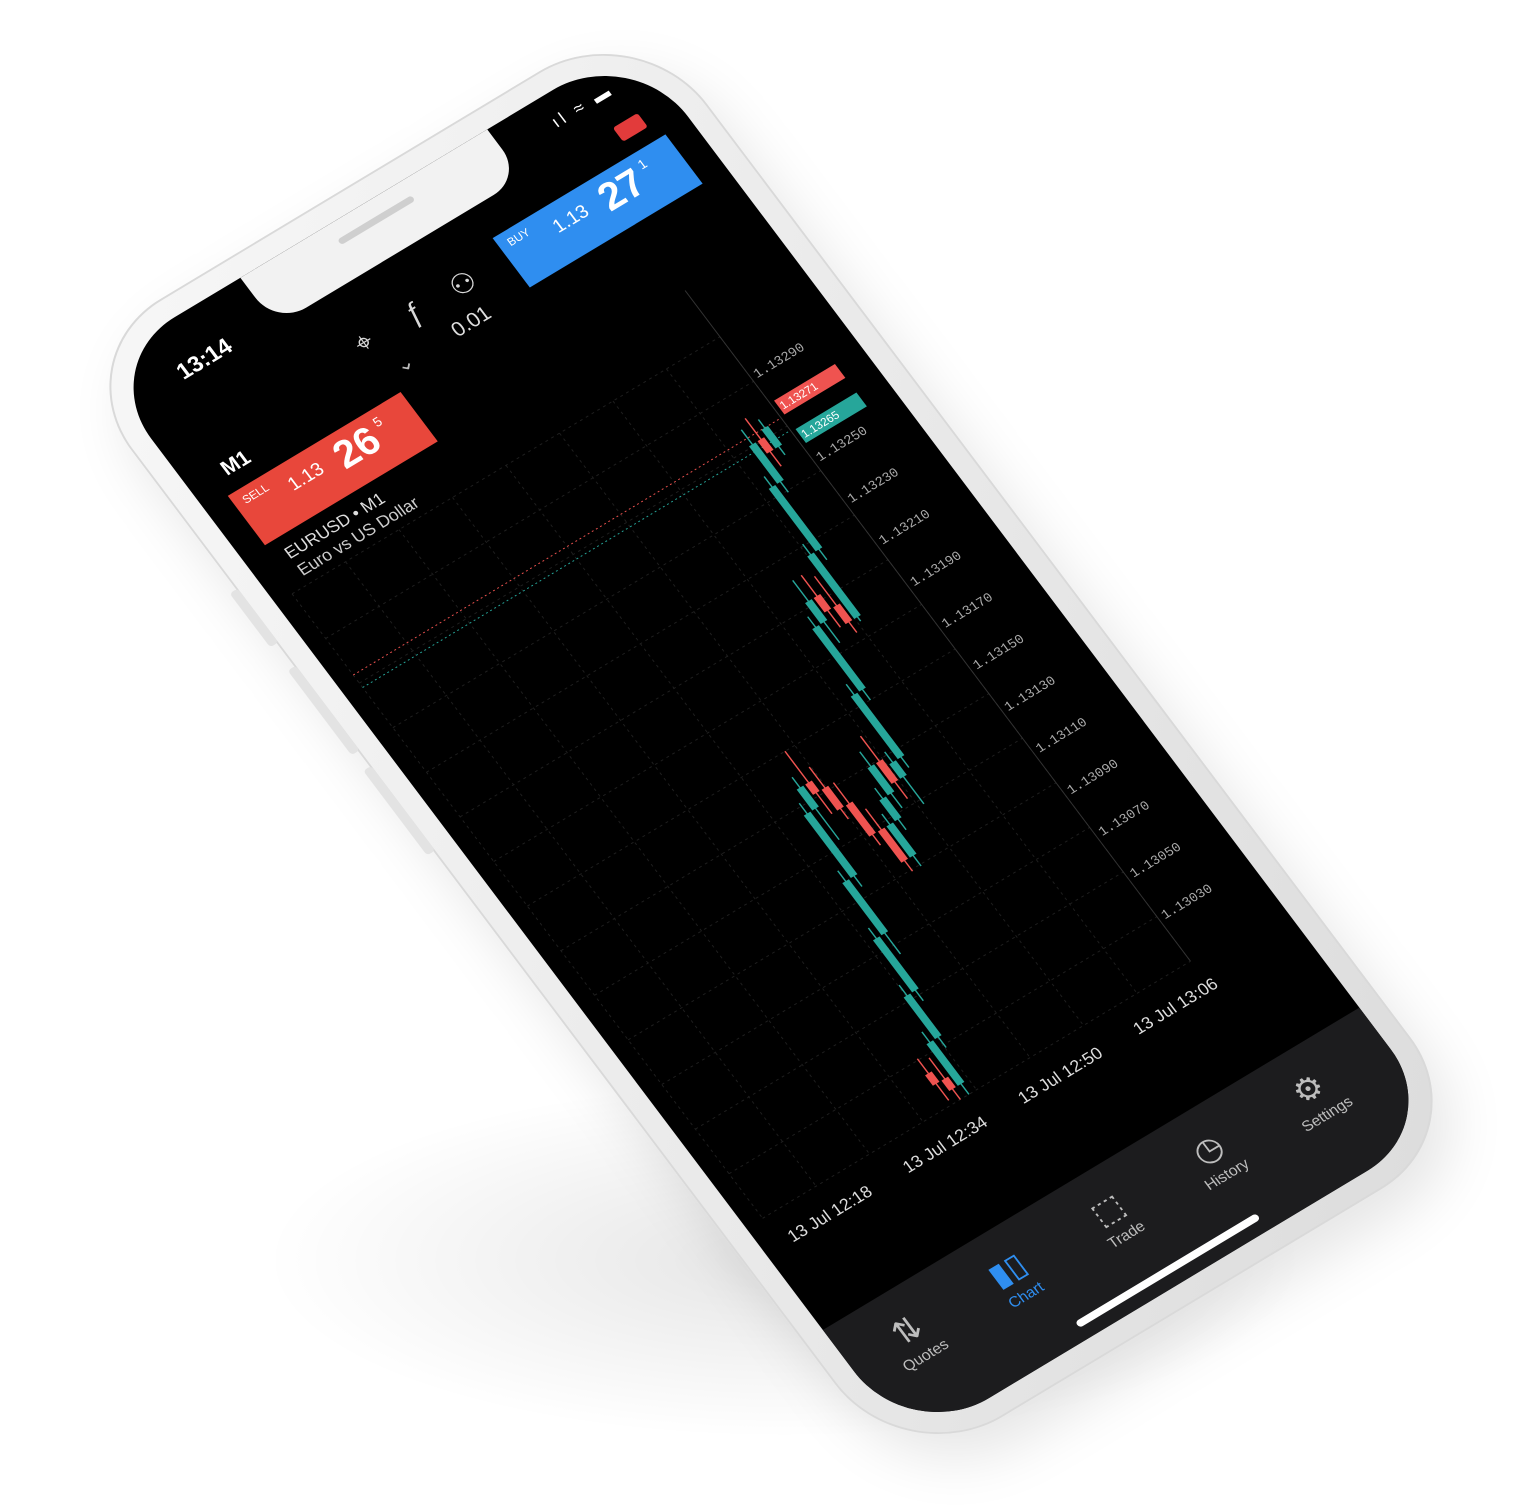 This screenshot has width=1522, height=1508. I want to click on price-axis-line, so click(937, 626).